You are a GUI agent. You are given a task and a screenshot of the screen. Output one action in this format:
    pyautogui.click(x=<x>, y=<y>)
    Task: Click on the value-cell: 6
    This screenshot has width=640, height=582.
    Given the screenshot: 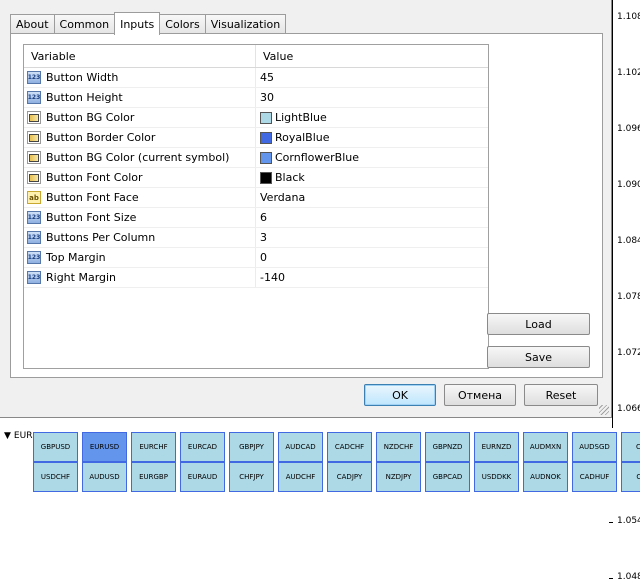 What is the action you would take?
    pyautogui.click(x=372, y=217)
    